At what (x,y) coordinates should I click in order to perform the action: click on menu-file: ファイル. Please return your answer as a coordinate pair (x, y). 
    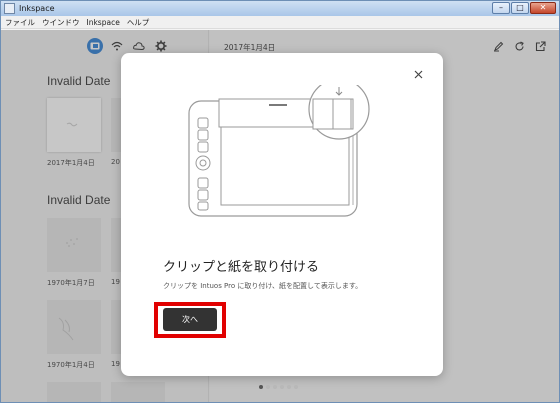
    Looking at the image, I should click on (19, 22).